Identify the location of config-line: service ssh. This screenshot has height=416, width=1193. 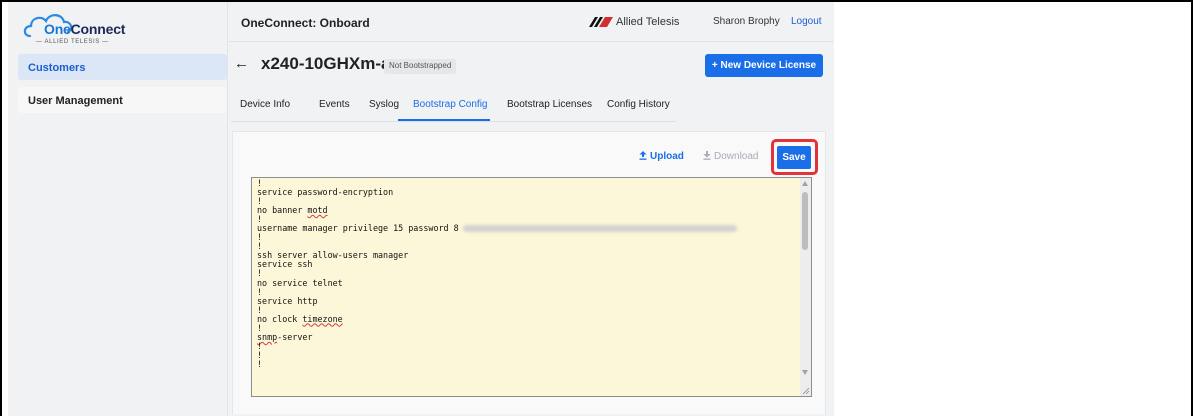
(285, 264).